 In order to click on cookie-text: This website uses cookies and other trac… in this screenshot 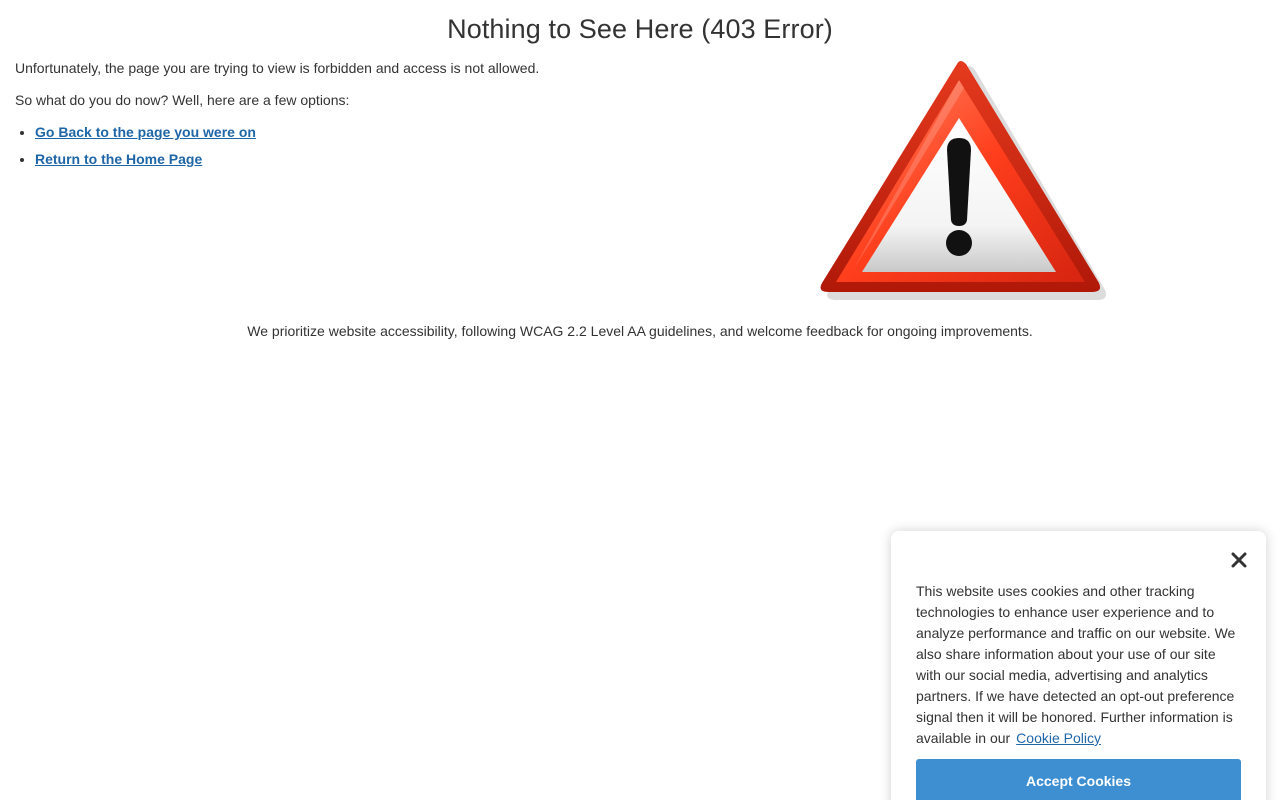, I will do `click(1078, 665)`.